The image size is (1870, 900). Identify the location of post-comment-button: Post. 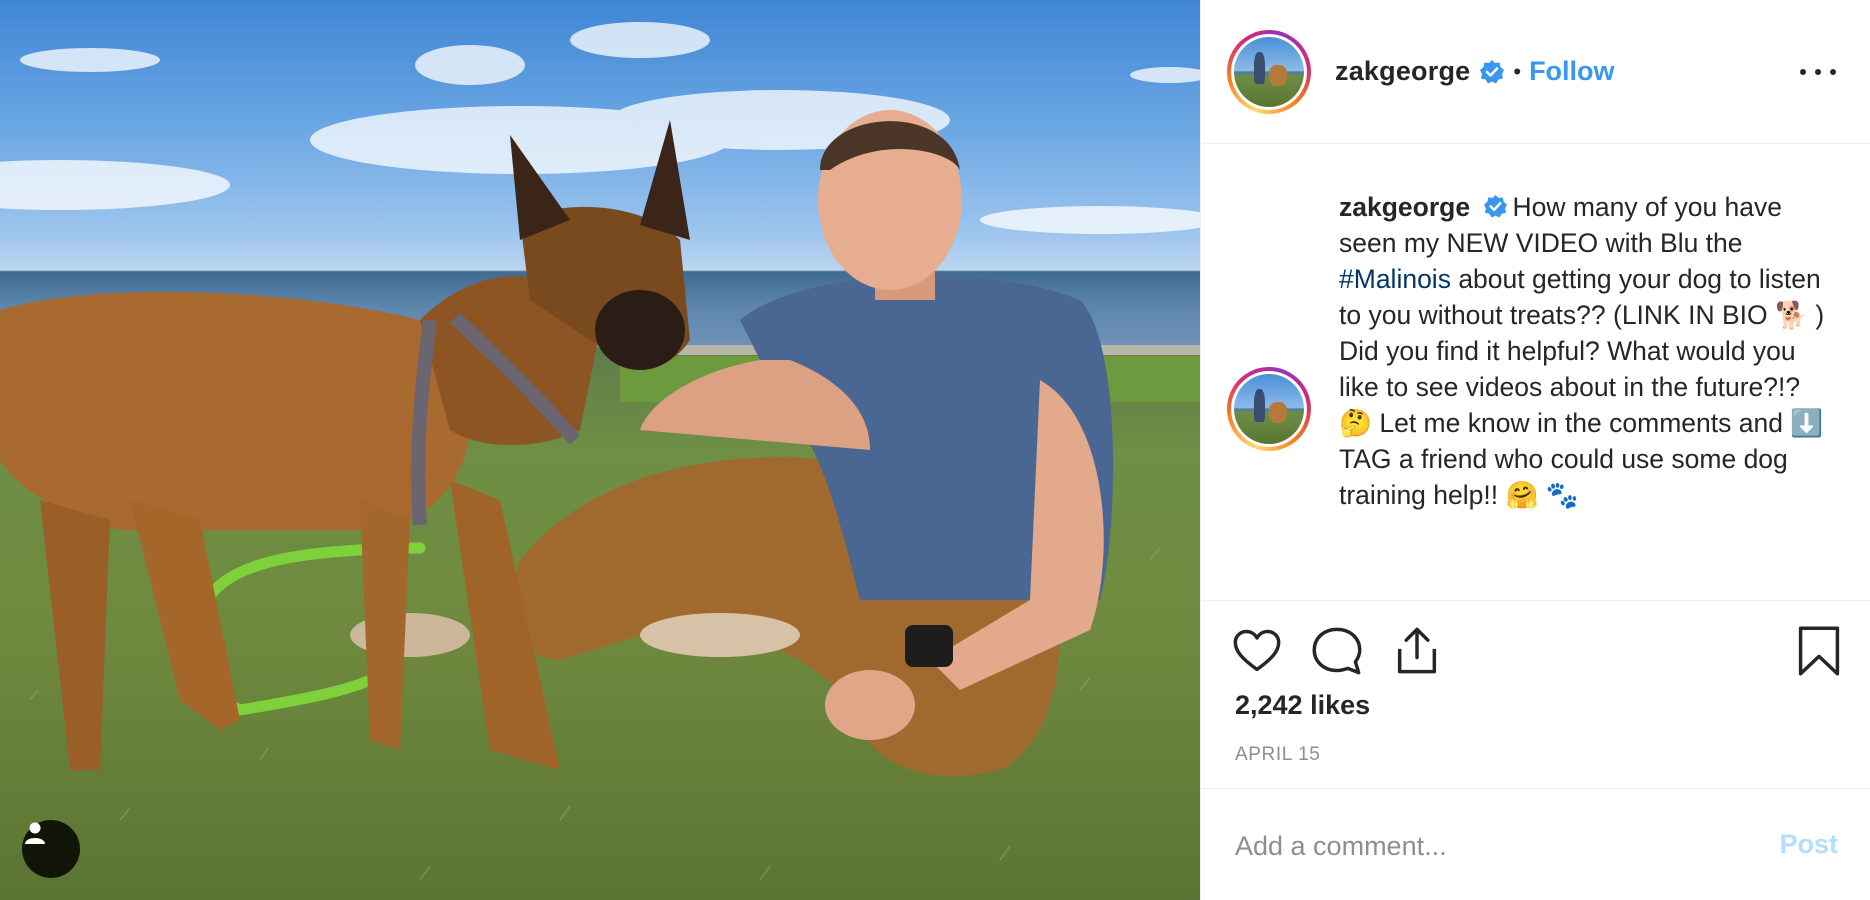
(1808, 844).